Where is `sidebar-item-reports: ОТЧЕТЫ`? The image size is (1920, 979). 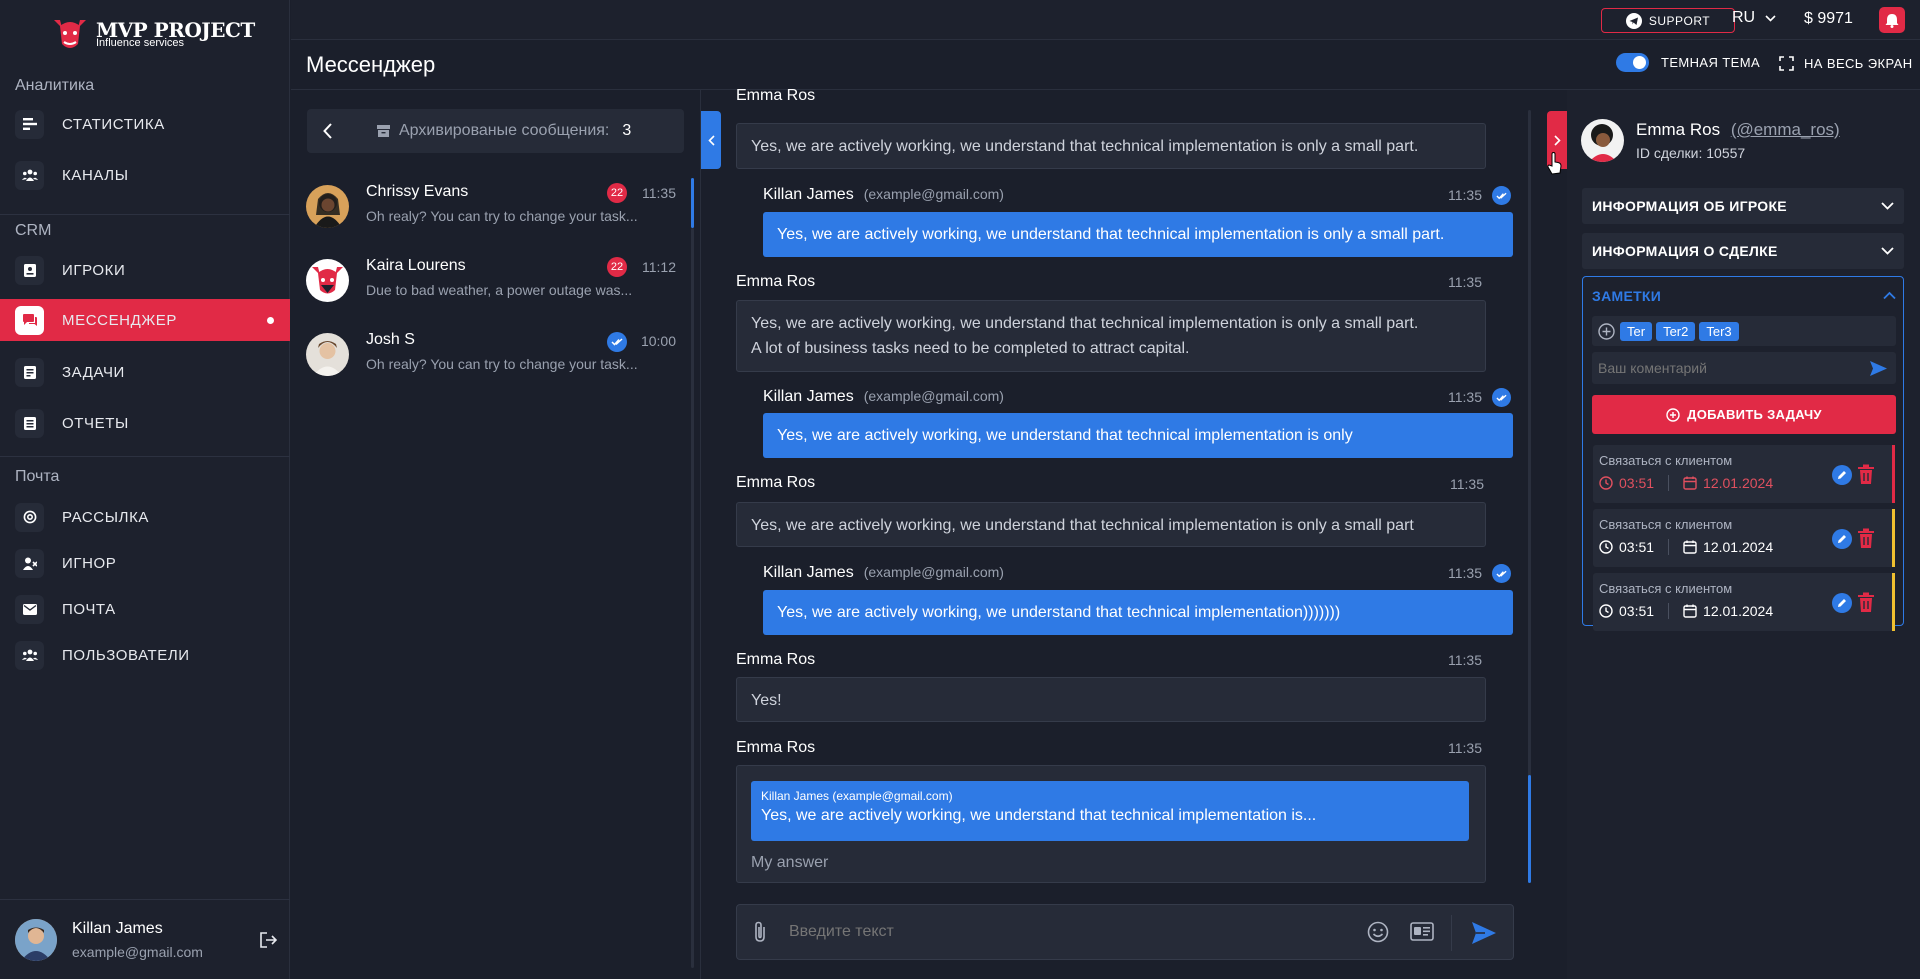
sidebar-item-reports: ОТЧЕТЫ is located at coordinates (145, 423).